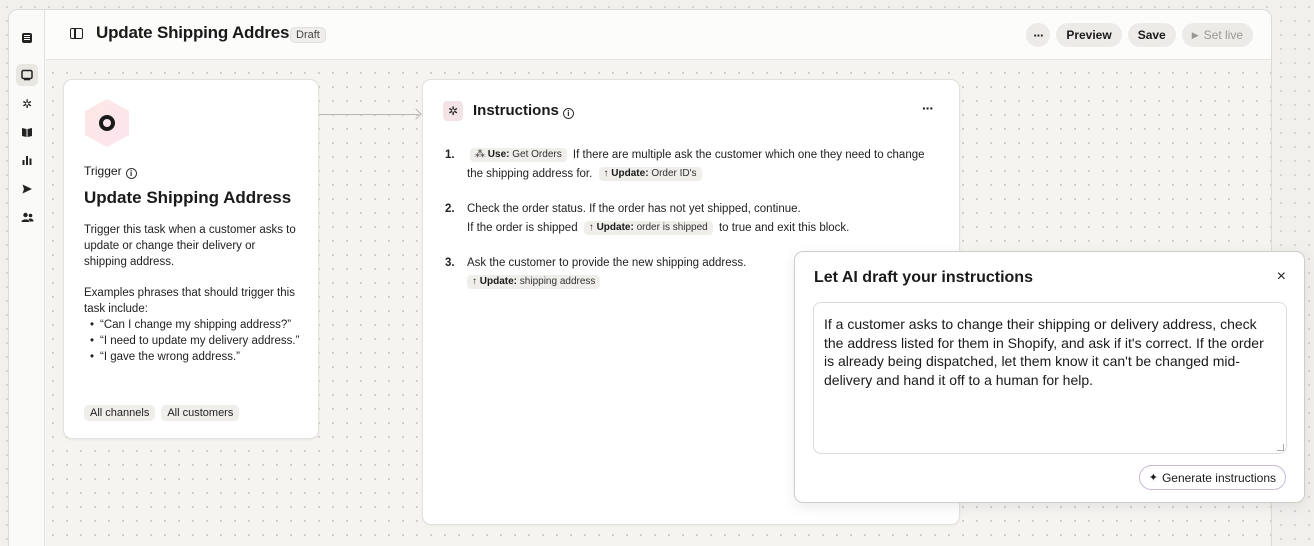 This screenshot has height=546, width=1314. Describe the element at coordinates (1153, 478) in the screenshot. I see `sparkle-icon: ✦` at that location.